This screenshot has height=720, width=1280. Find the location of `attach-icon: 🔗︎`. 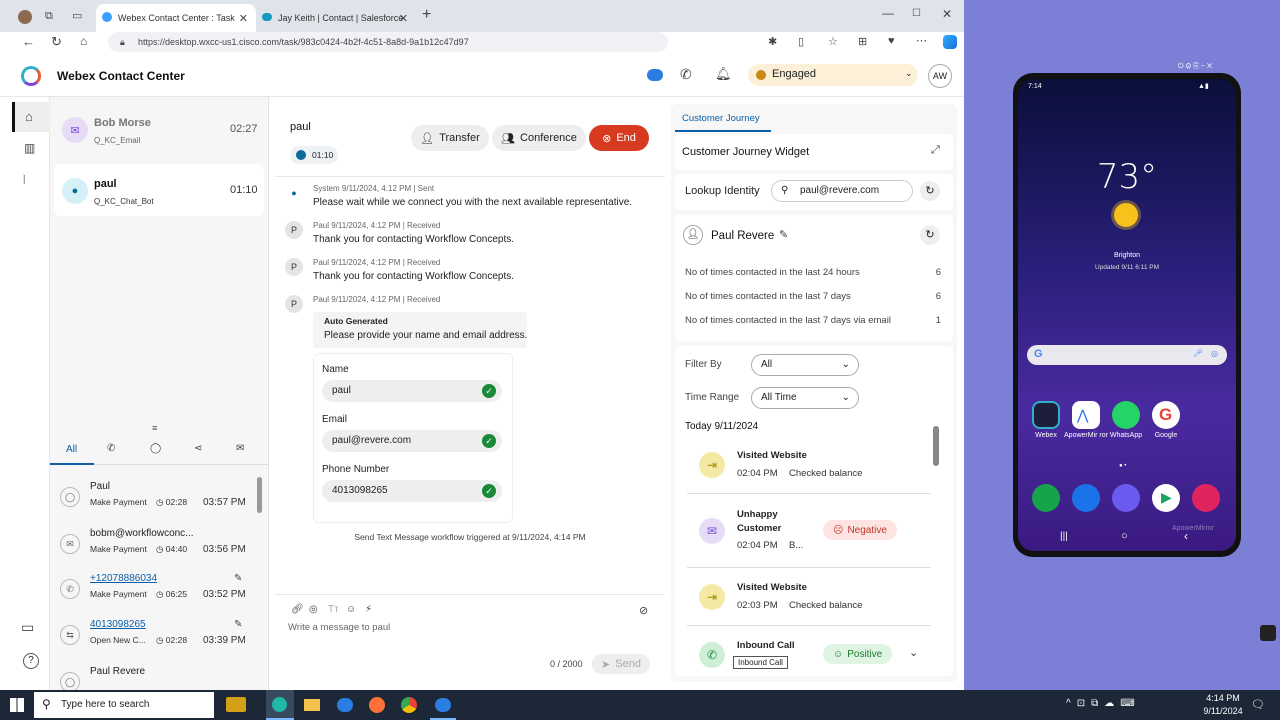

attach-icon: 🔗︎ is located at coordinates (297, 609).